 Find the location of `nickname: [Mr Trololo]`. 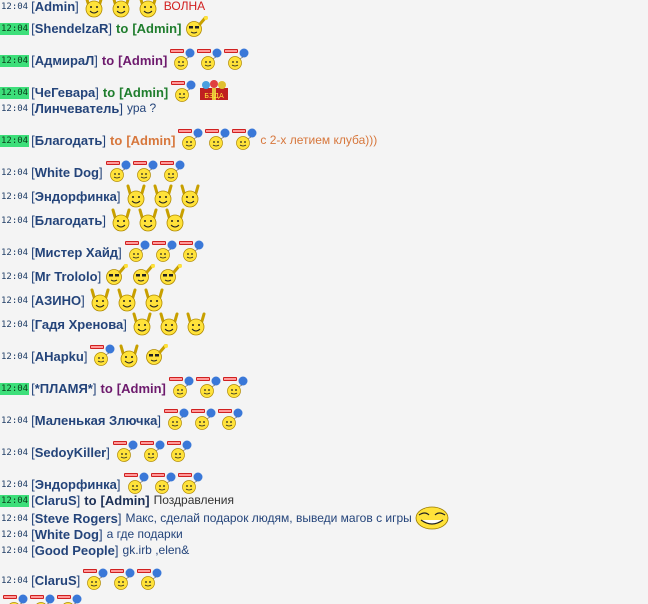

nickname: [Mr Trololo] is located at coordinates (66, 276).